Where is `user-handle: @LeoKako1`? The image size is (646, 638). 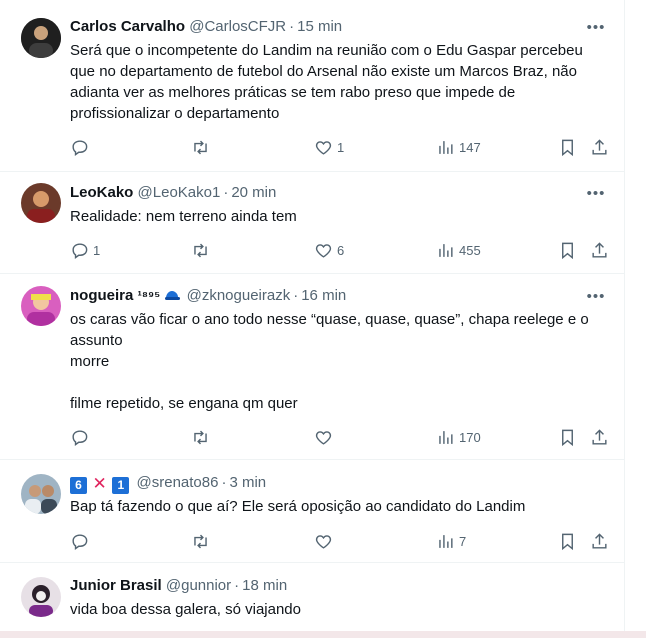
user-handle: @LeoKako1 is located at coordinates (179, 192).